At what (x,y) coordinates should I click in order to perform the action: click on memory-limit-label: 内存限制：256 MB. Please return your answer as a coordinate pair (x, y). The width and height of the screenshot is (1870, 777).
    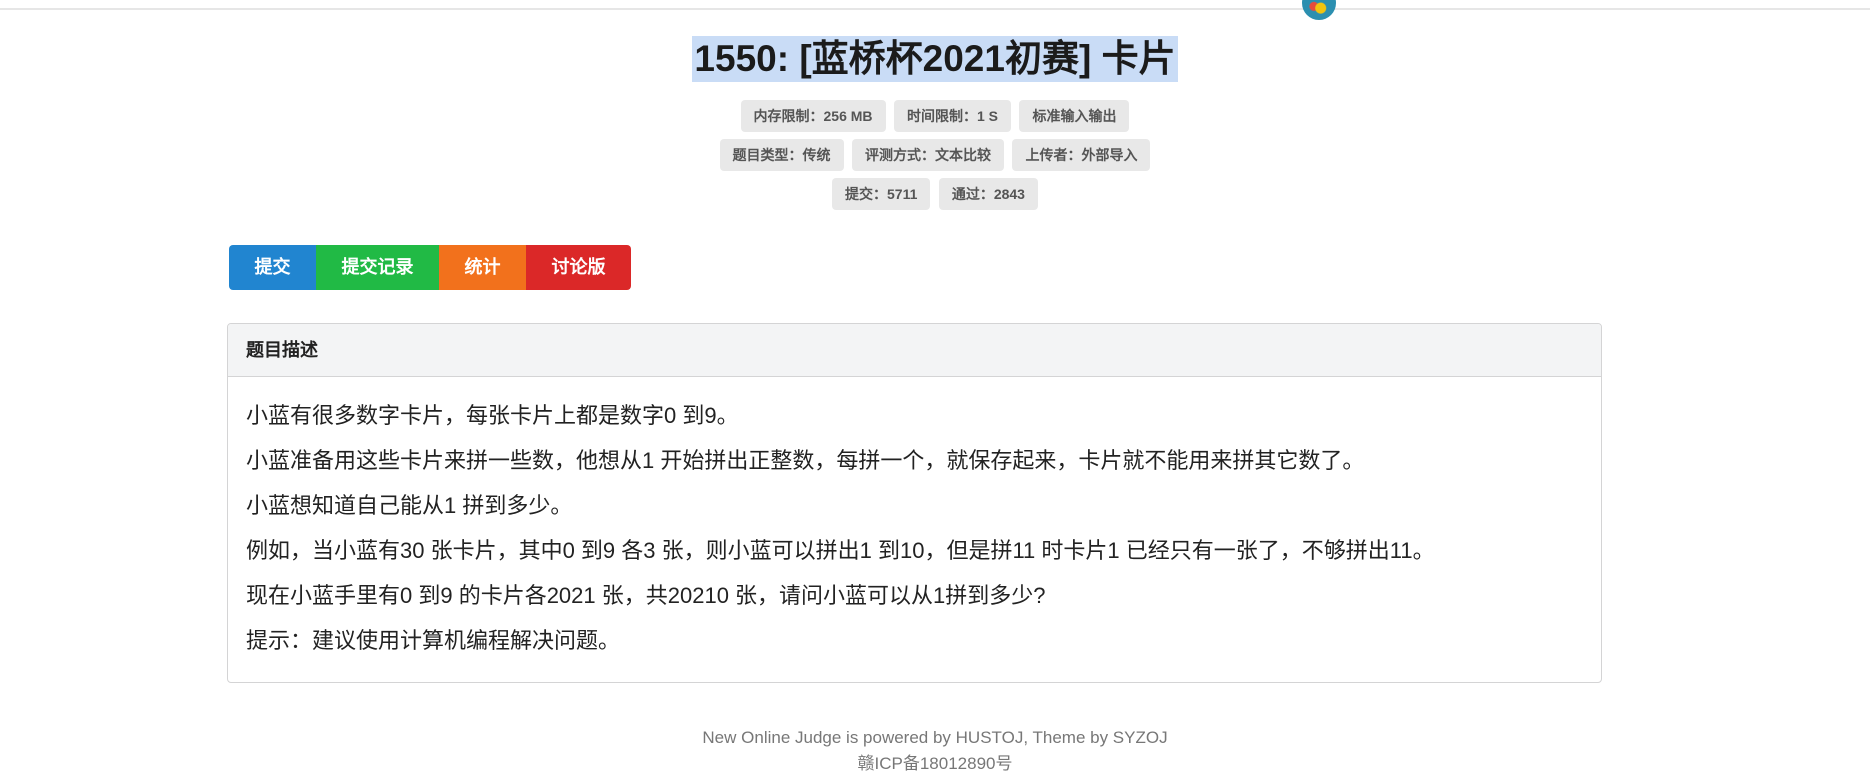
    Looking at the image, I should click on (813, 116).